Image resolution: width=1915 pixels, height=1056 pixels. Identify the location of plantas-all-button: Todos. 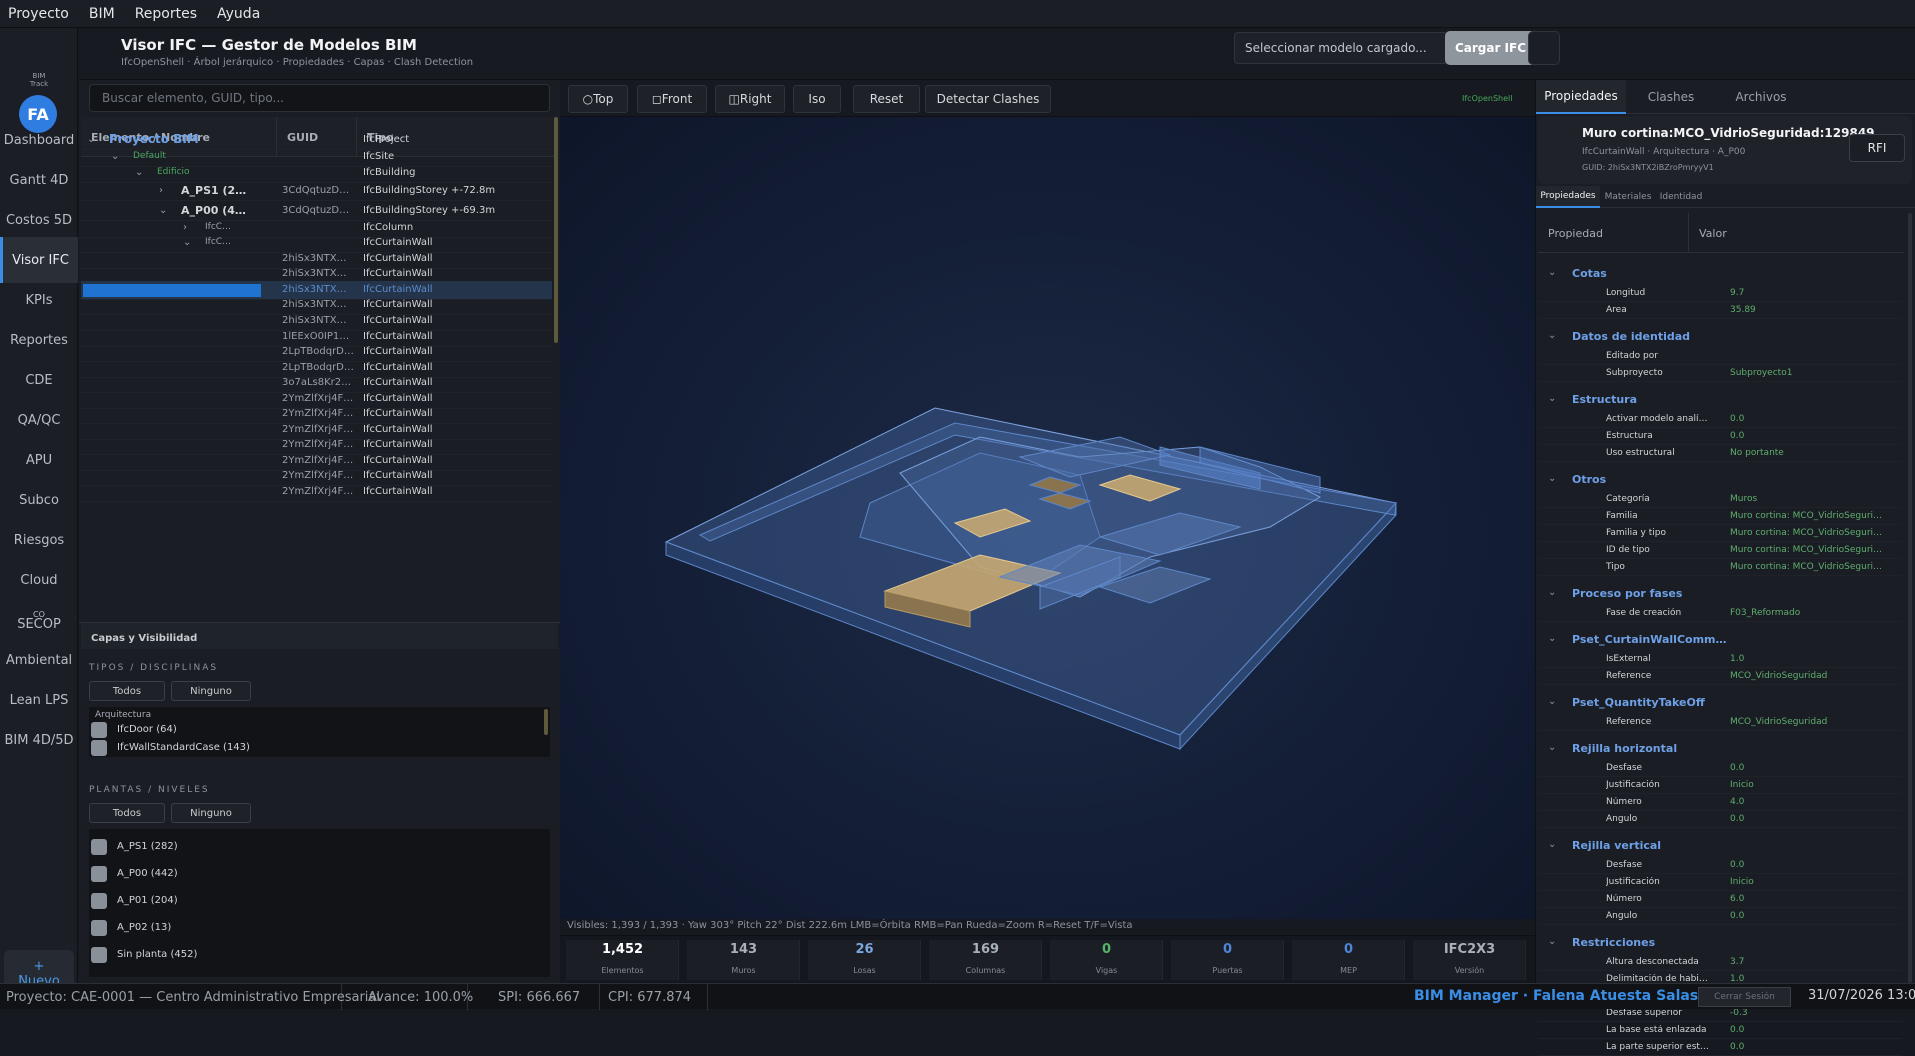
(127, 813).